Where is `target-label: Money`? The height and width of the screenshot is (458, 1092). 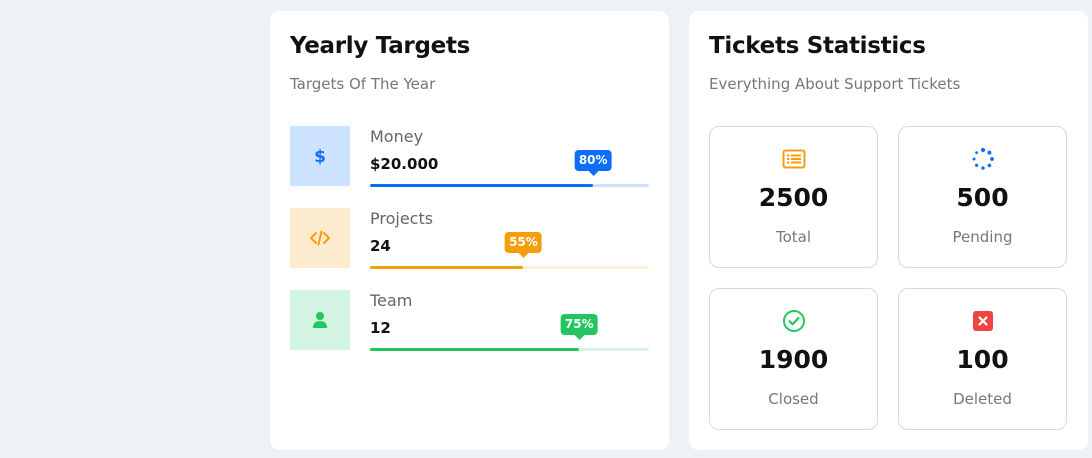 target-label: Money is located at coordinates (397, 136).